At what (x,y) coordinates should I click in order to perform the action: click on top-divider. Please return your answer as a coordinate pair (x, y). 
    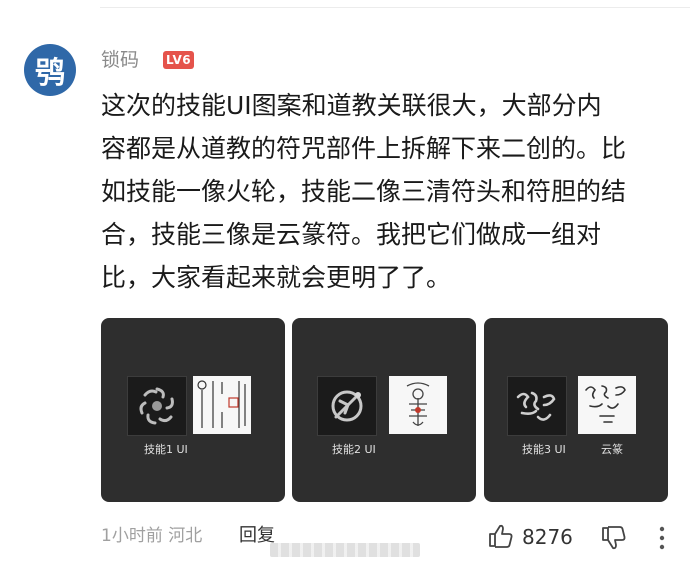
    Looking at the image, I should click on (395, 7).